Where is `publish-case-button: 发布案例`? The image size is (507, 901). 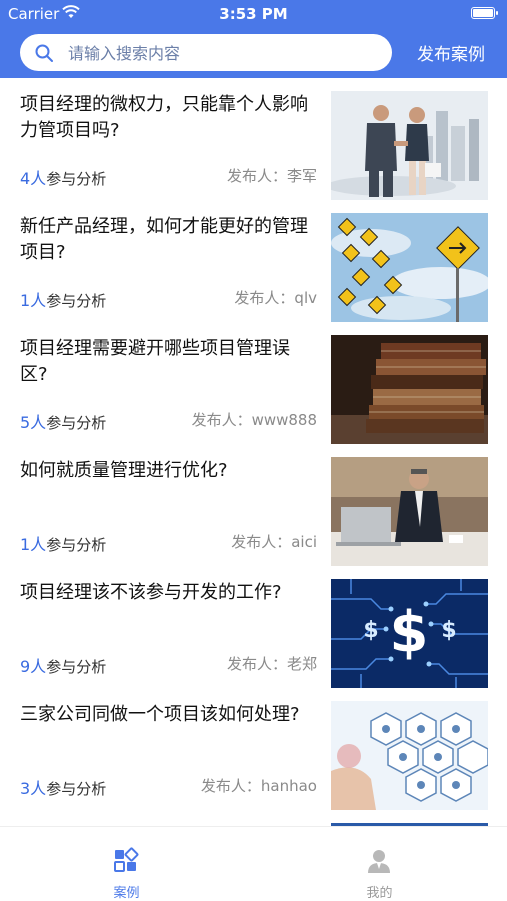 publish-case-button: 发布案例 is located at coordinates (451, 52).